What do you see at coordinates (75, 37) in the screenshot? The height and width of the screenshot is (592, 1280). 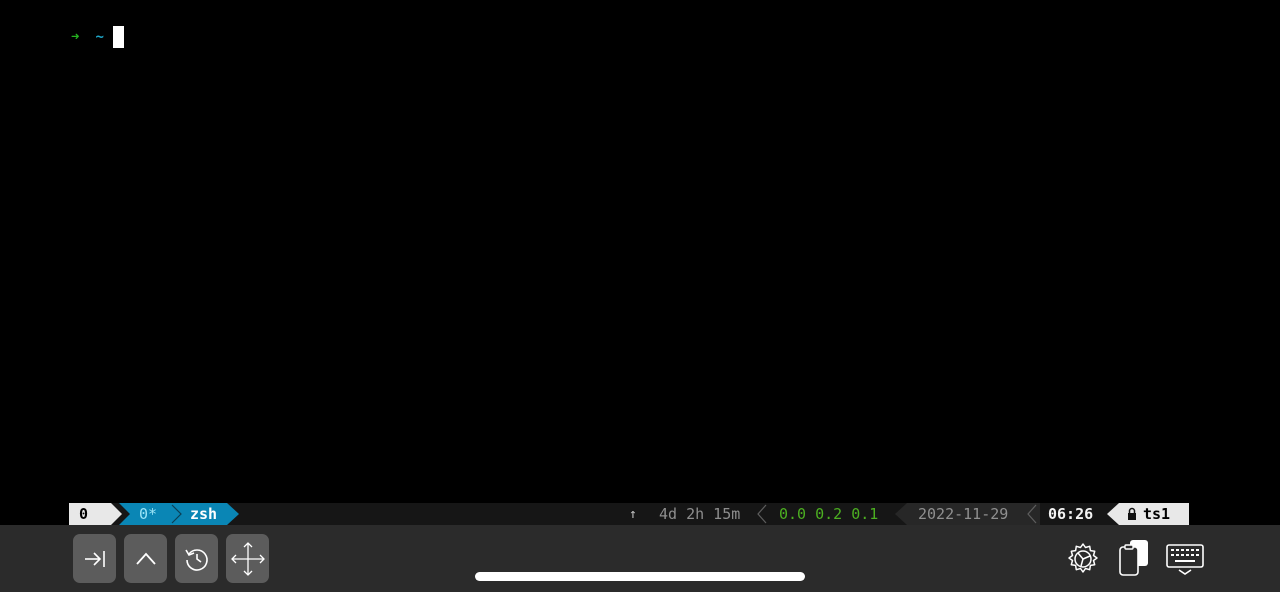 I see `prompt-arrow: ➜` at bounding box center [75, 37].